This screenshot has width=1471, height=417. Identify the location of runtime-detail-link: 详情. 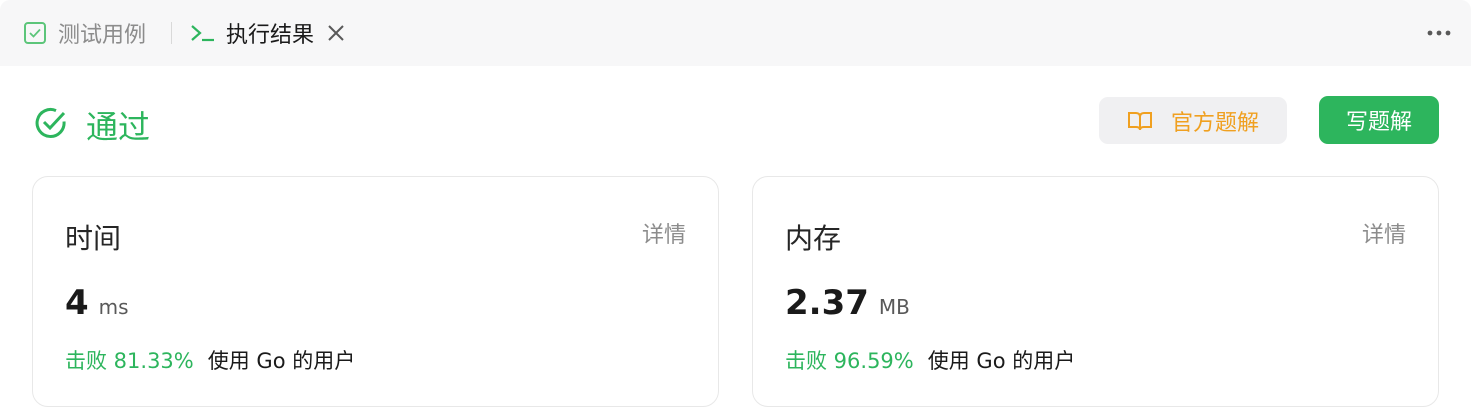
(664, 233).